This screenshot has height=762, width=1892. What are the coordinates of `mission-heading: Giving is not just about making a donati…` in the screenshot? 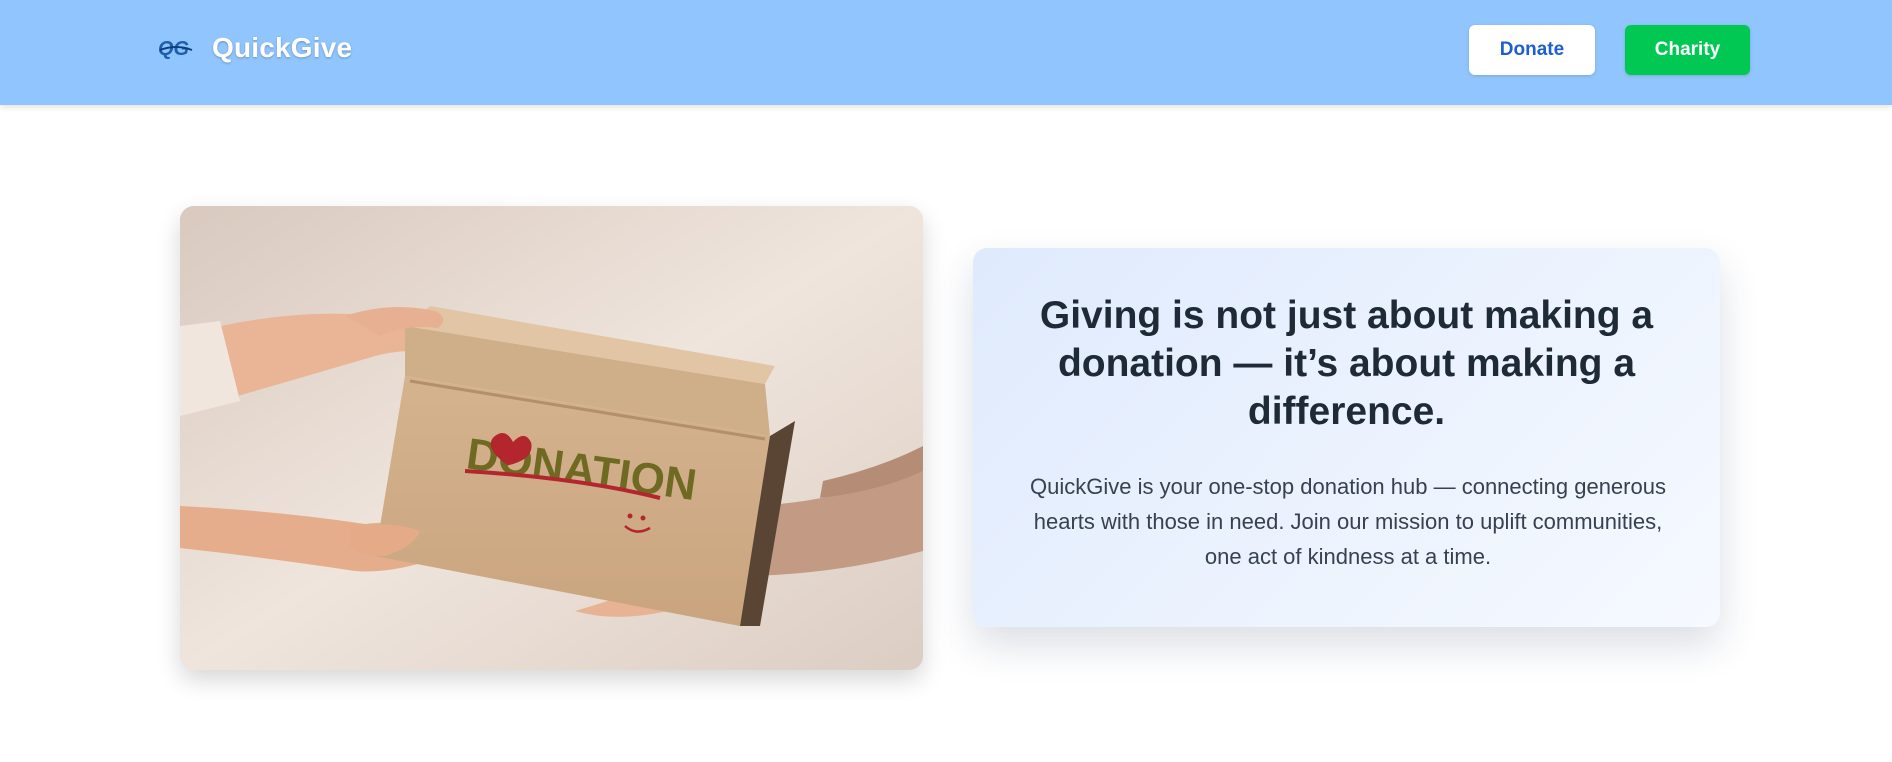 It's located at (1346, 363).